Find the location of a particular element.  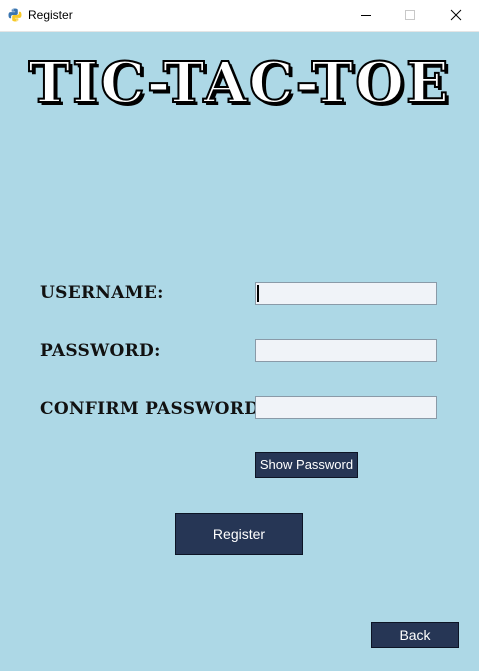

password-field is located at coordinates (346, 350).